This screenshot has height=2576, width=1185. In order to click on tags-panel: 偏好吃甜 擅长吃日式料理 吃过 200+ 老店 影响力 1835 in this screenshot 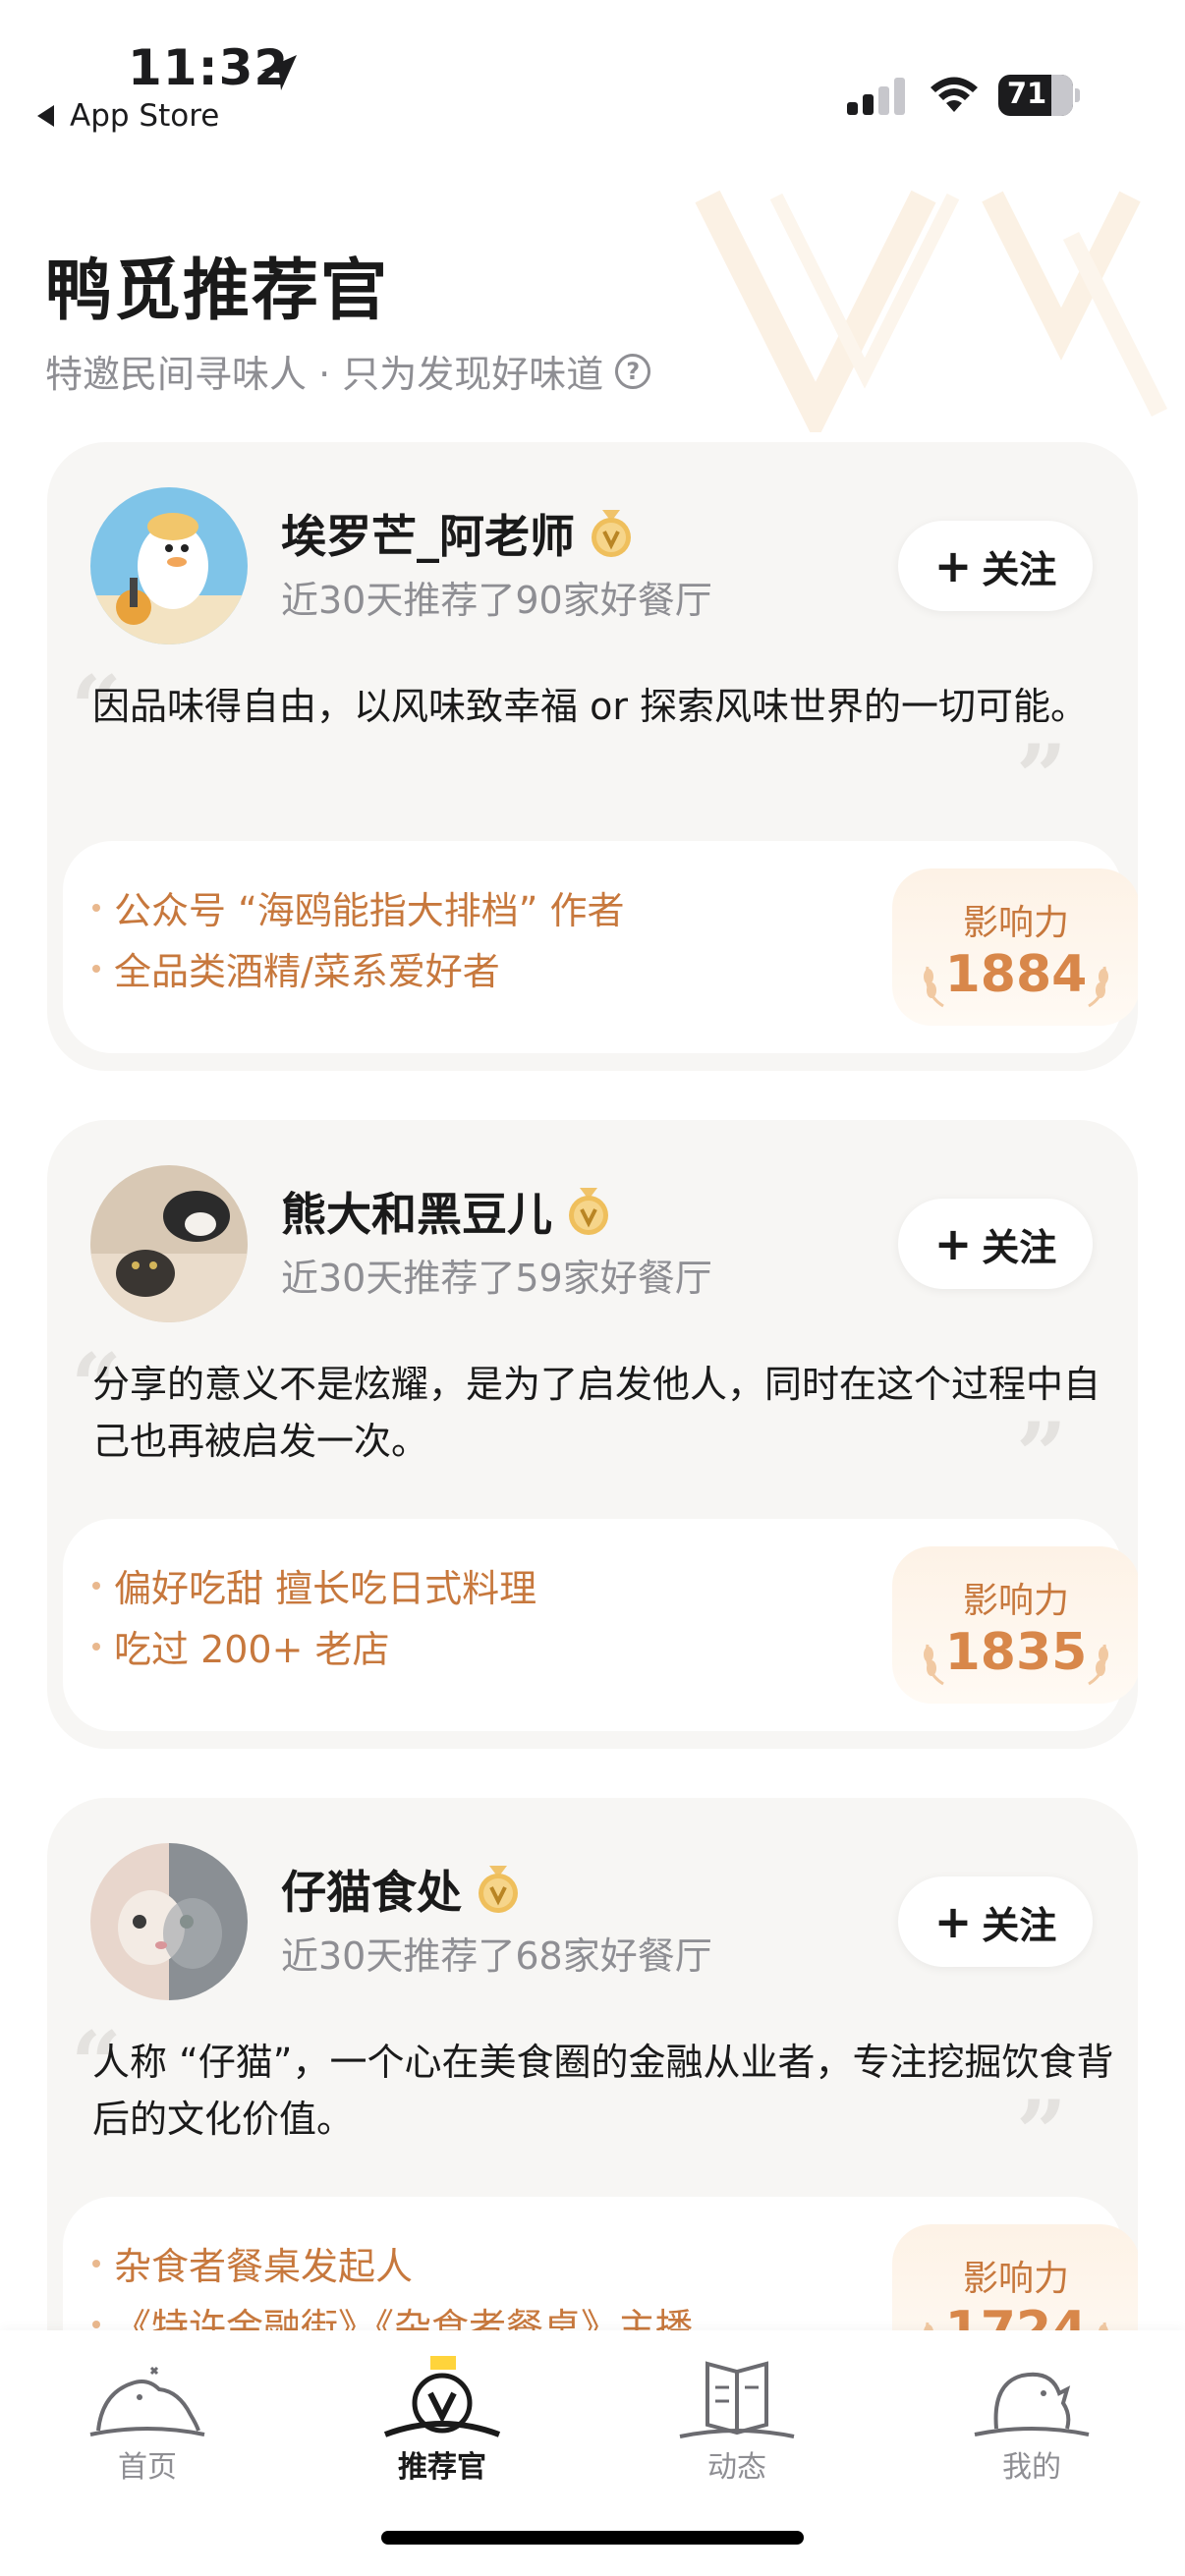, I will do `click(600, 1625)`.